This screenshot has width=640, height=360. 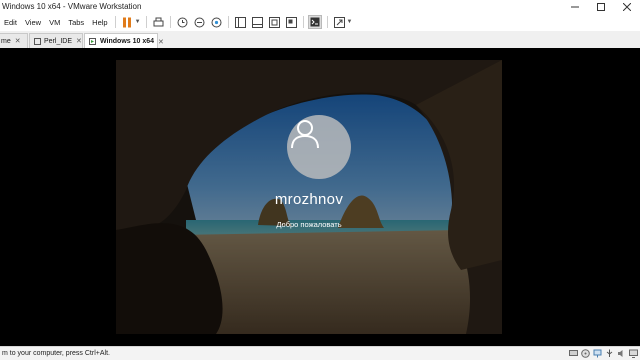 I want to click on pause-dropdown-icon: ▼, so click(x=138, y=22).